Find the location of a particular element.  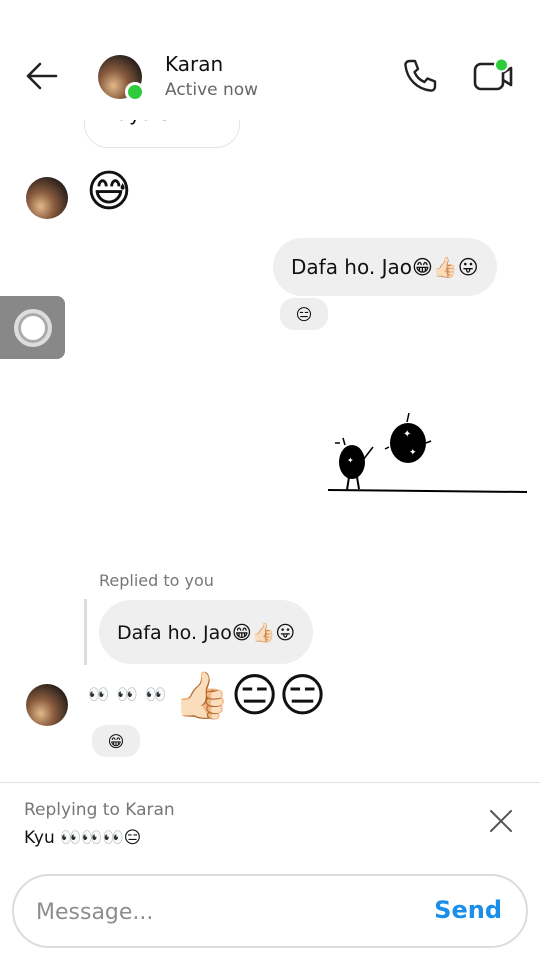

message-reaction: 😁 is located at coordinates (116, 741).